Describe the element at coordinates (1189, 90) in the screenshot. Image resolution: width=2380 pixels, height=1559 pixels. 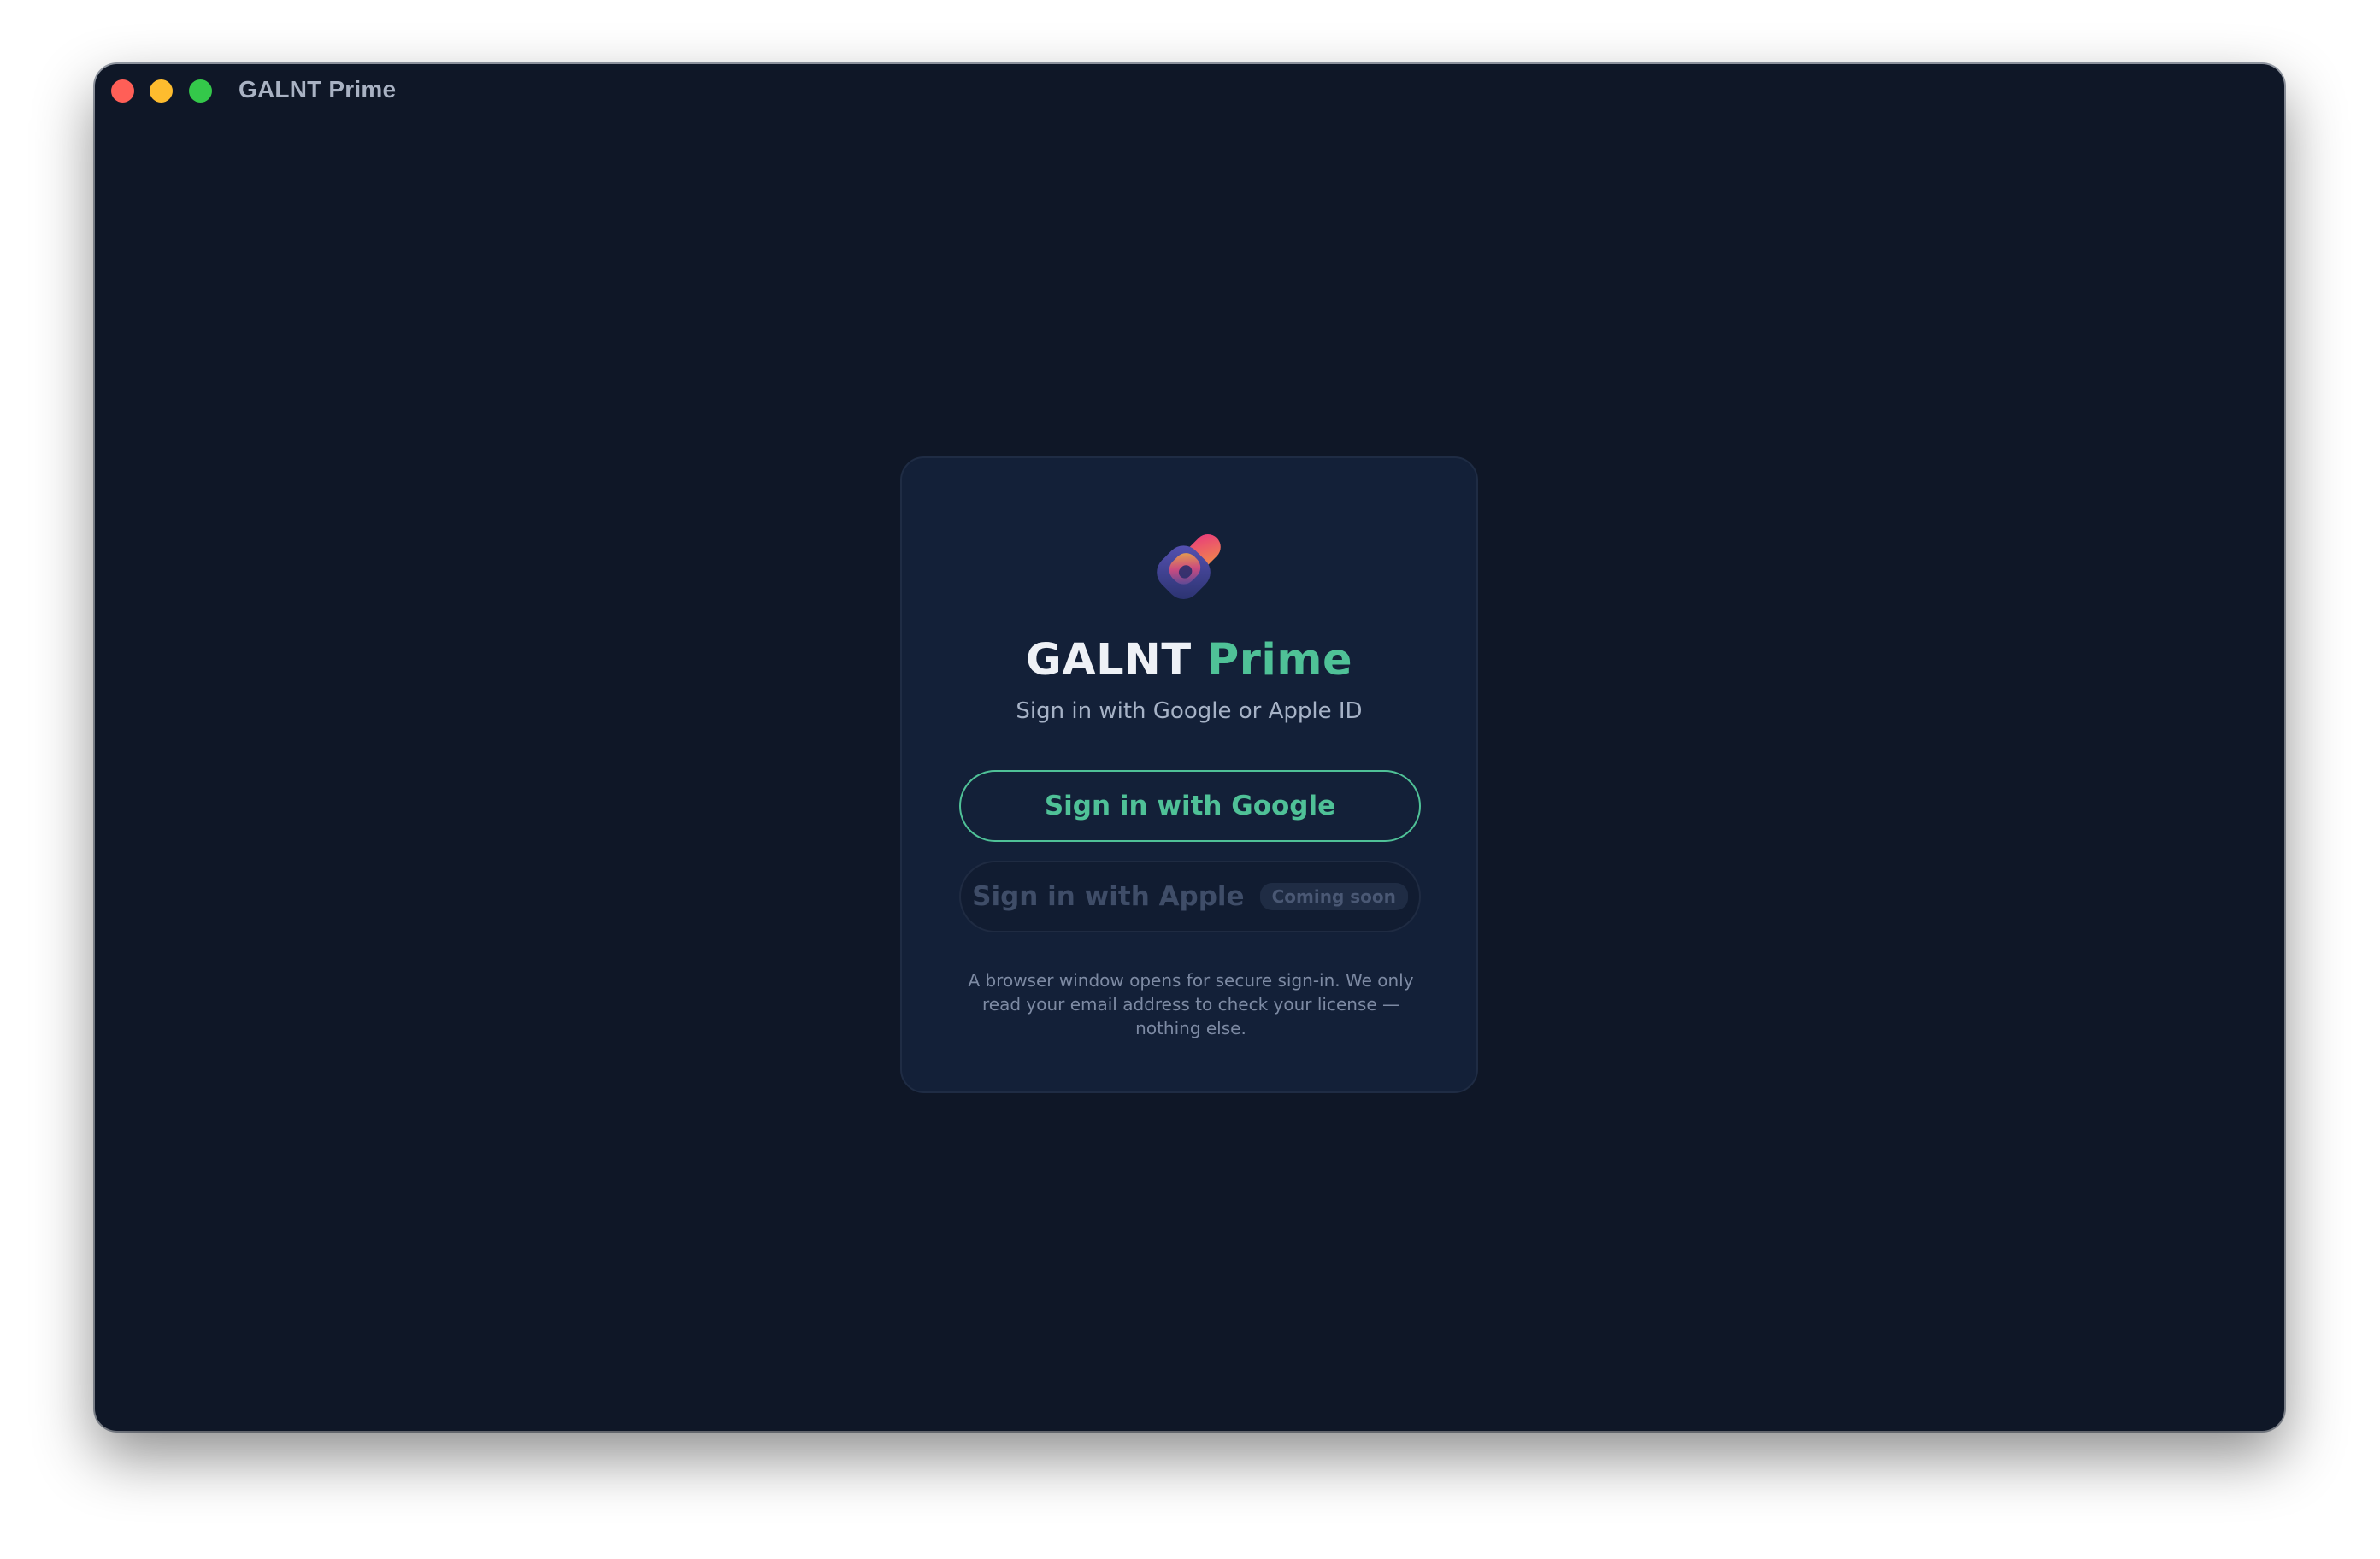
I see `title-bar: GALNT Prime` at that location.